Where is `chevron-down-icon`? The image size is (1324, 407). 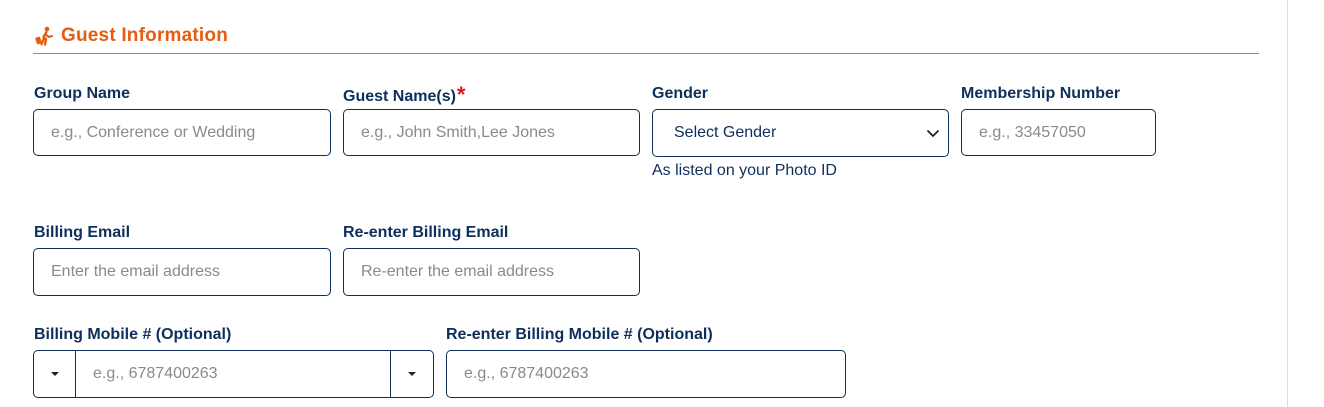
chevron-down-icon is located at coordinates (933, 133).